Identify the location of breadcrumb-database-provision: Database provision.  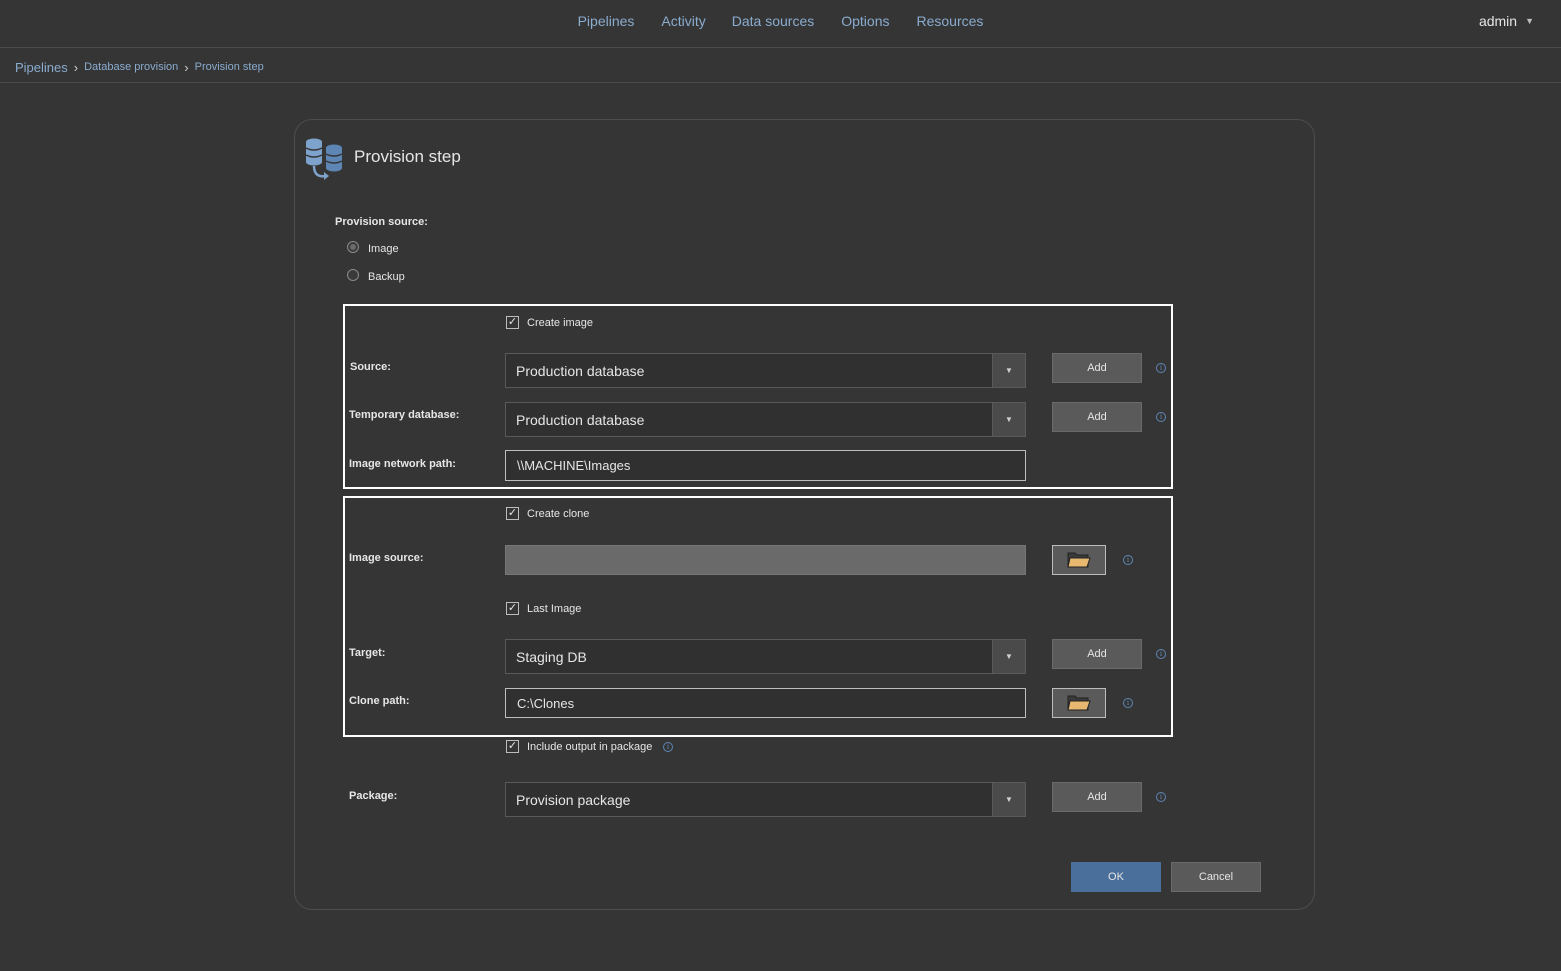
(131, 67).